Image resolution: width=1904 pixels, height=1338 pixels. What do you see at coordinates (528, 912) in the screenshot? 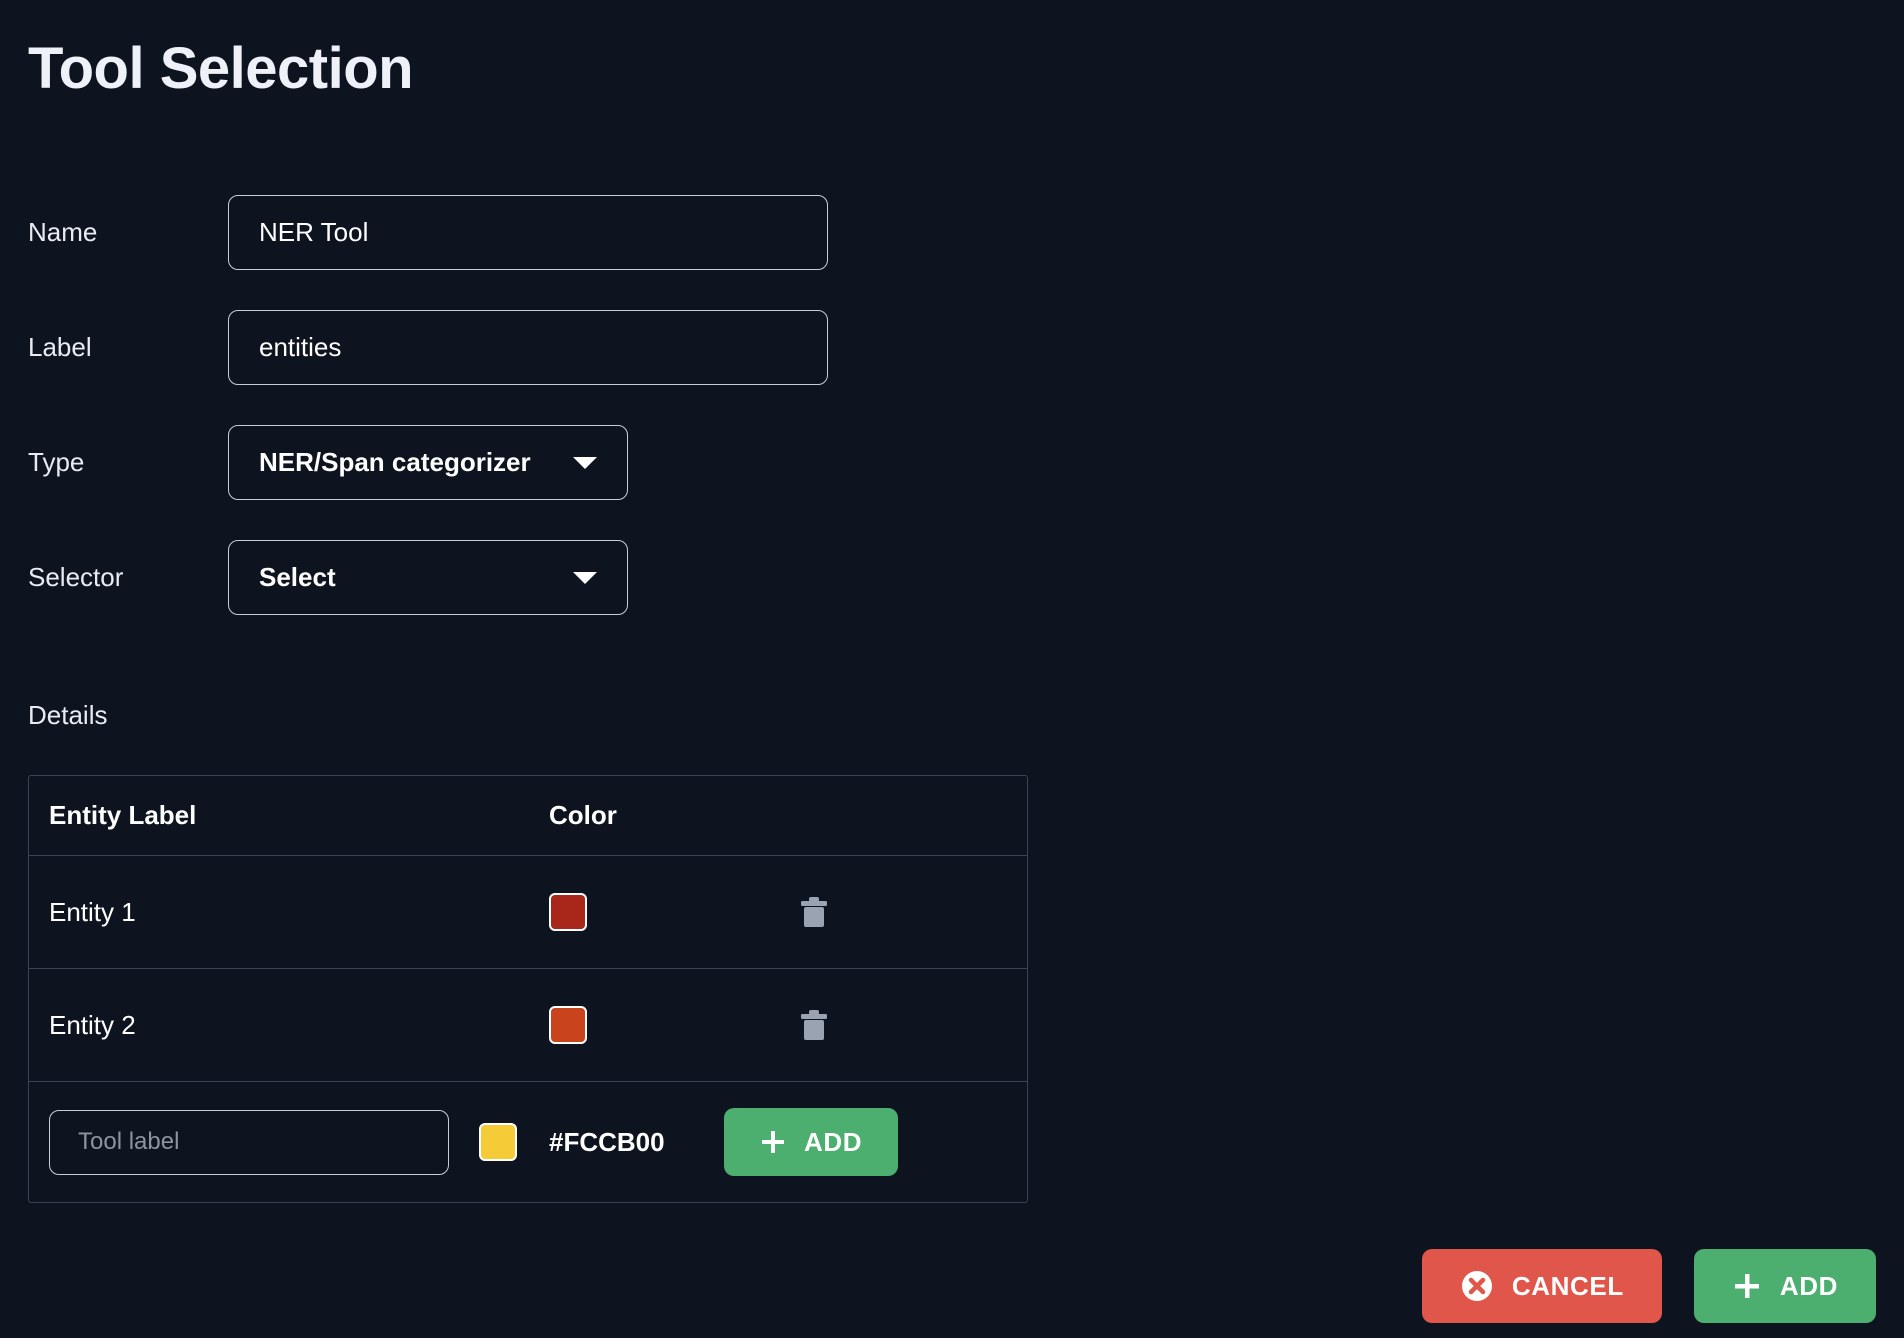
I see `table-row: Entity 1` at bounding box center [528, 912].